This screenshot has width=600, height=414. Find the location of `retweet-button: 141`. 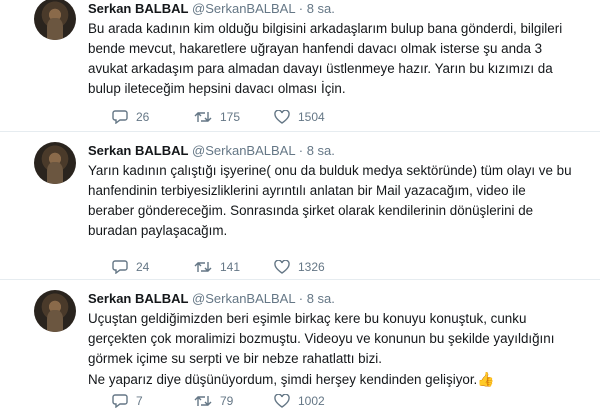

retweet-button: 141 is located at coordinates (234, 267).